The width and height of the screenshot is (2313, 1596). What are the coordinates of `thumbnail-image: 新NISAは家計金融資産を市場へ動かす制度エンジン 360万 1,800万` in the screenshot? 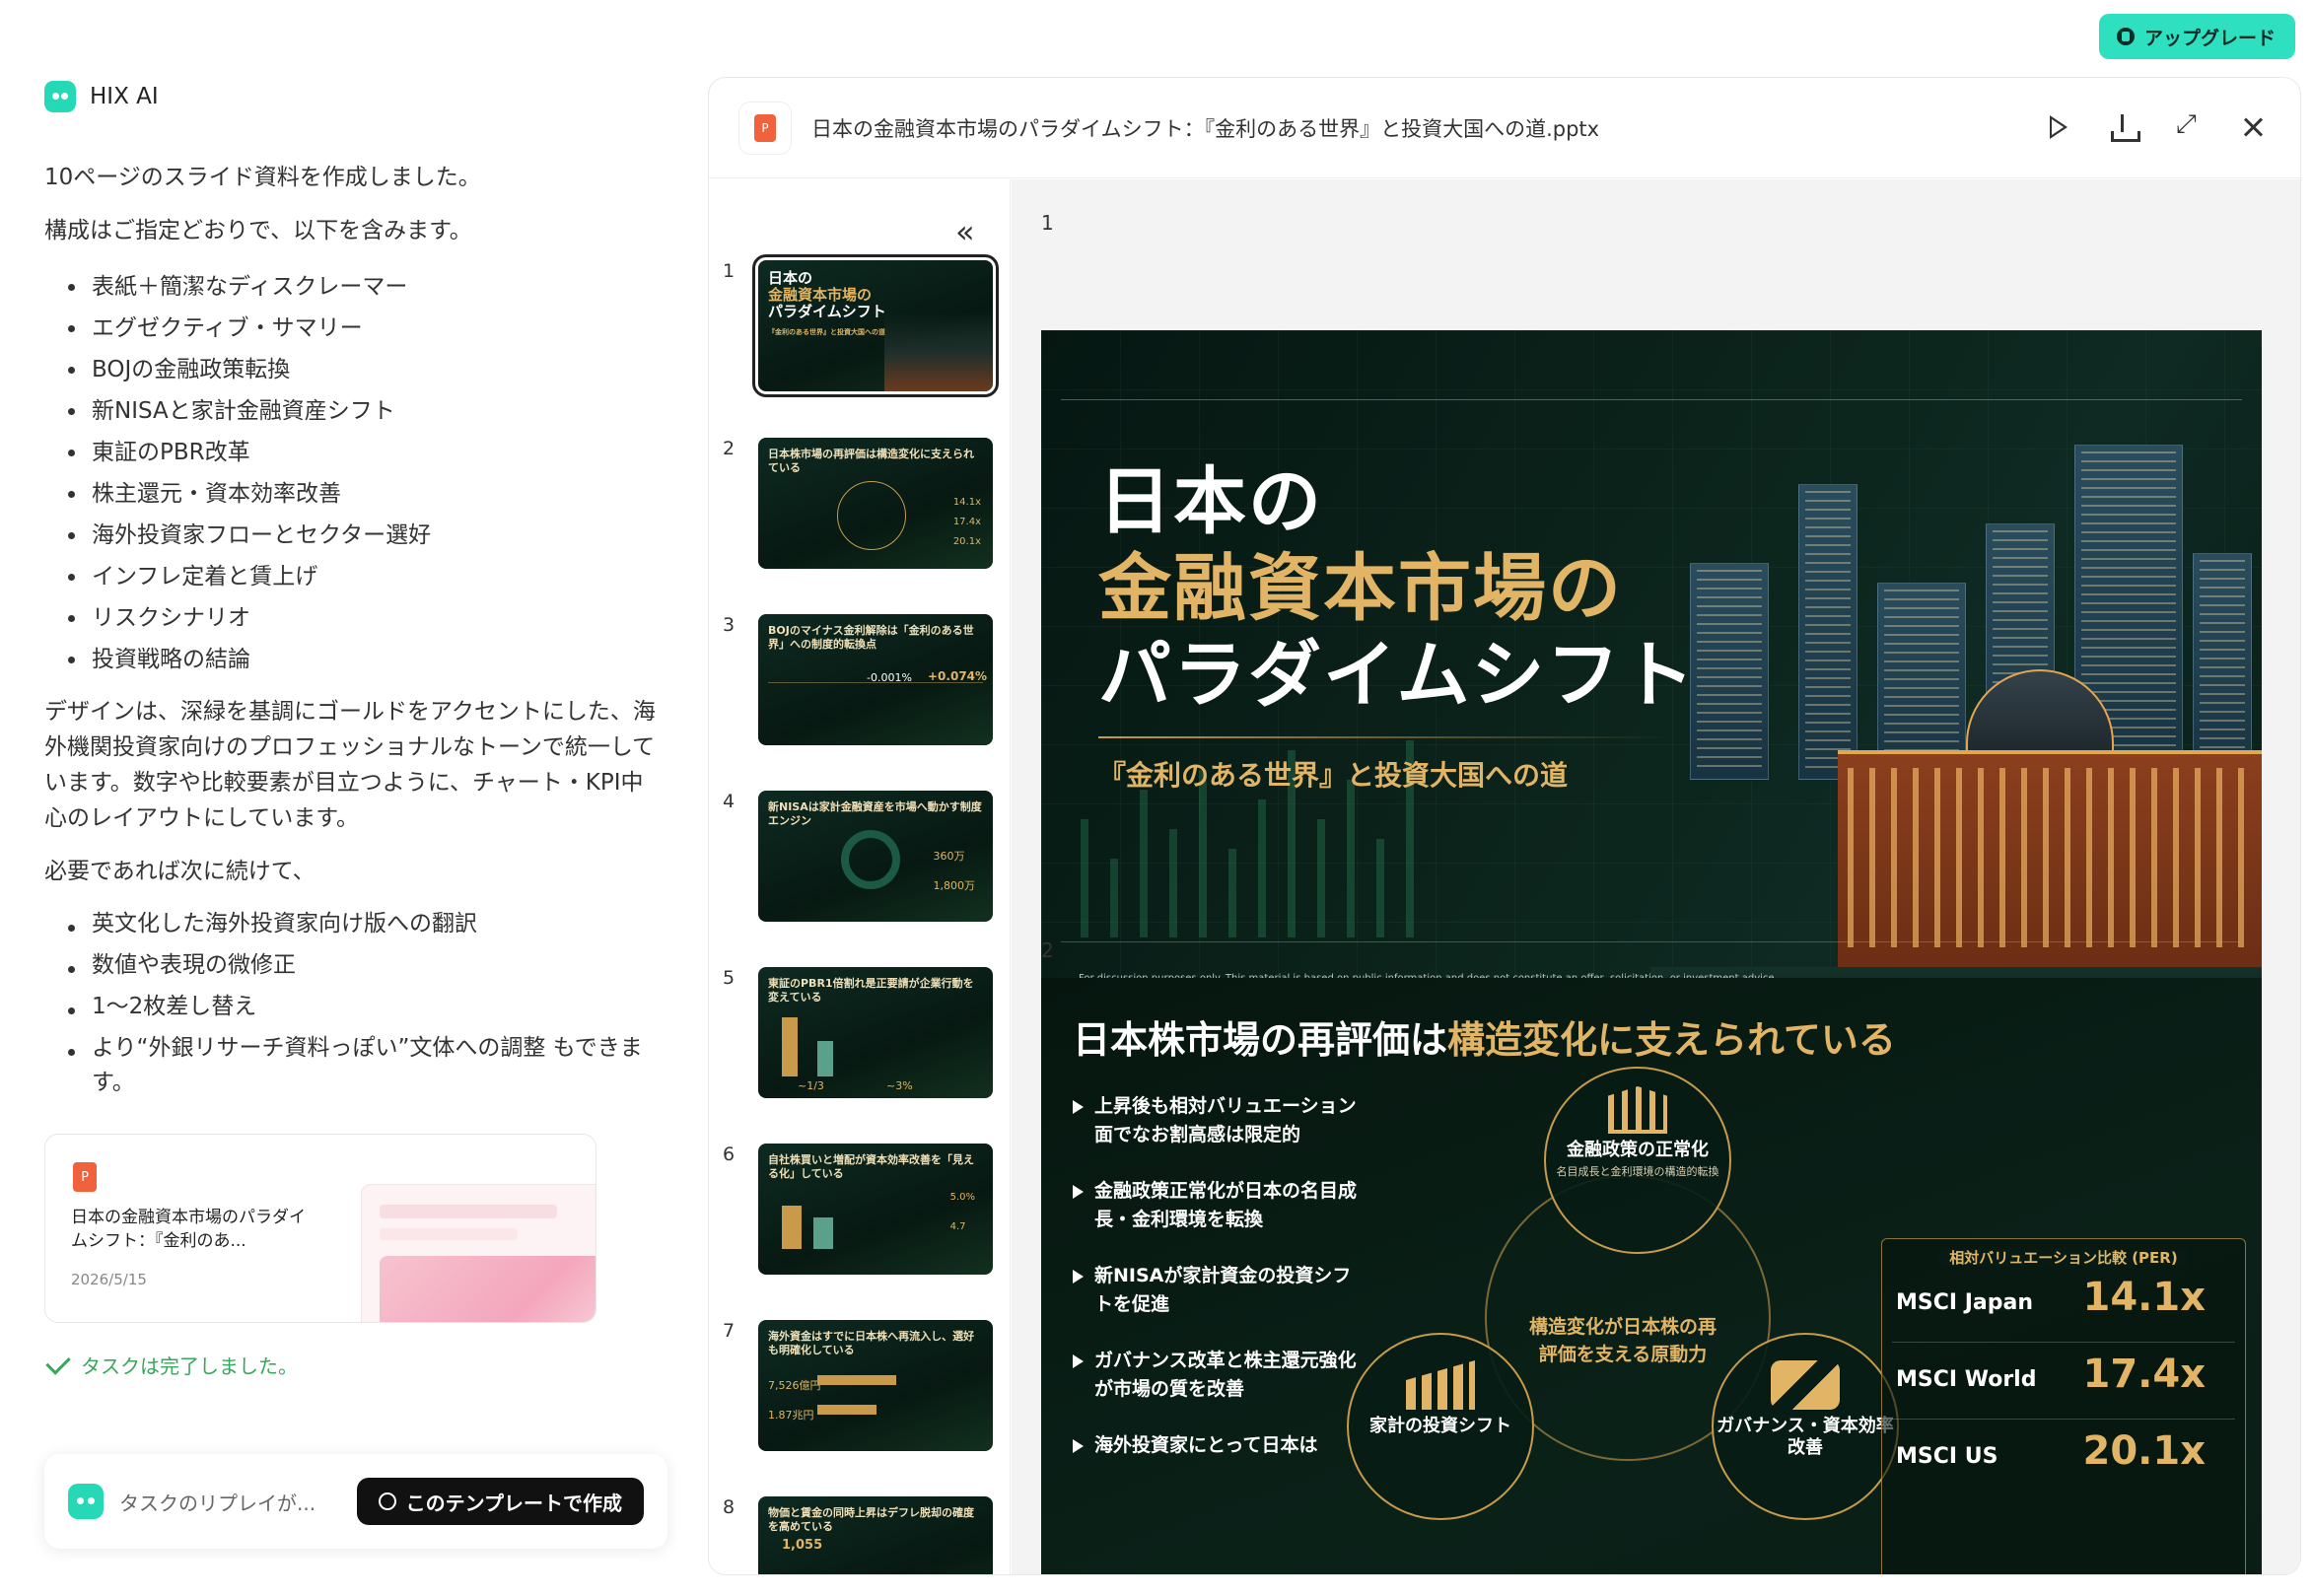 It's located at (875, 856).